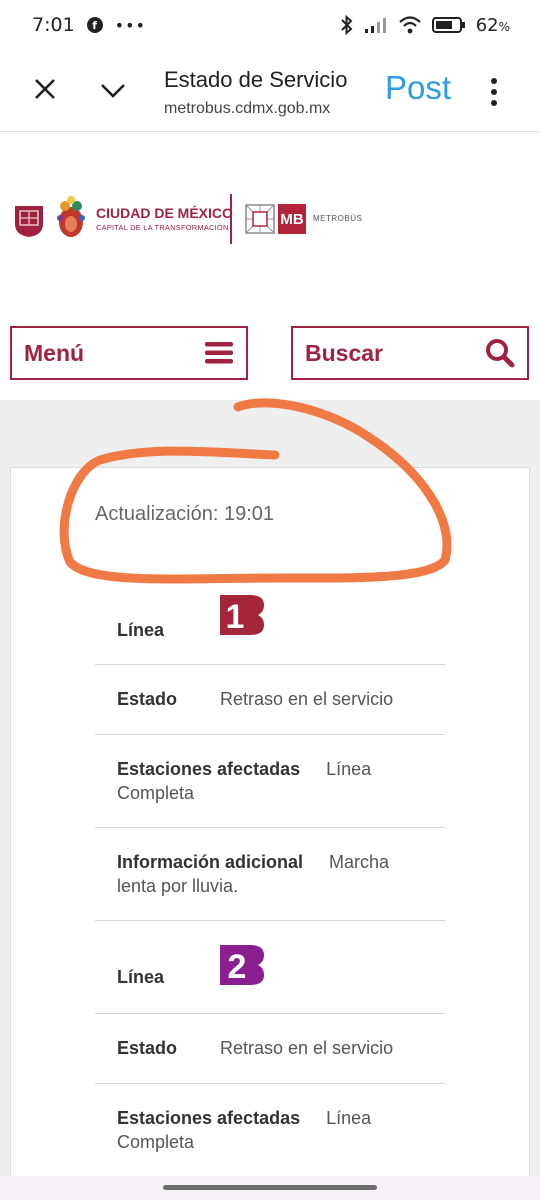  Describe the element at coordinates (500, 353) in the screenshot. I see `search-icon` at that location.